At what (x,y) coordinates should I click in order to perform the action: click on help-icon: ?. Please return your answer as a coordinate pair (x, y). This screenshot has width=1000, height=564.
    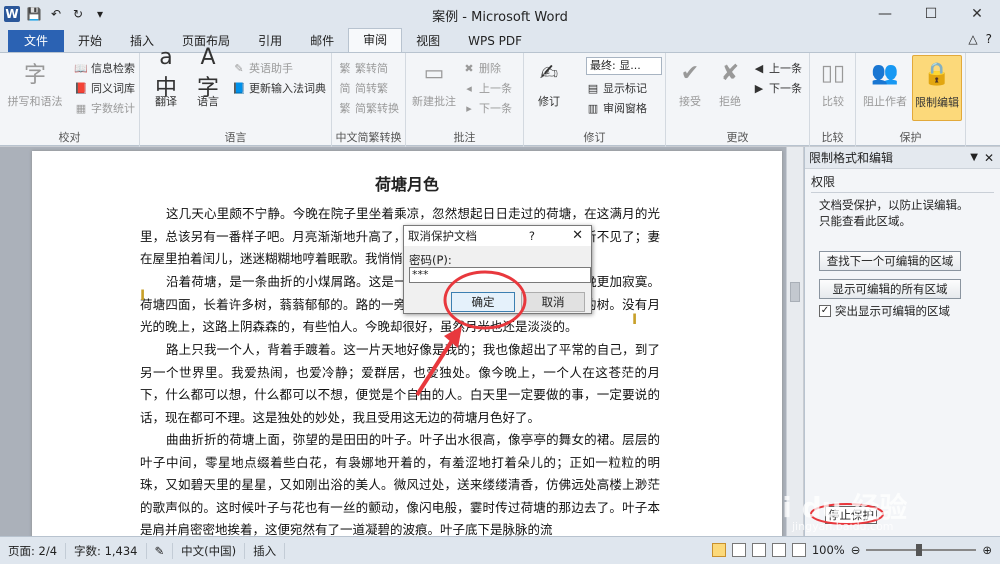
    Looking at the image, I should click on (989, 39).